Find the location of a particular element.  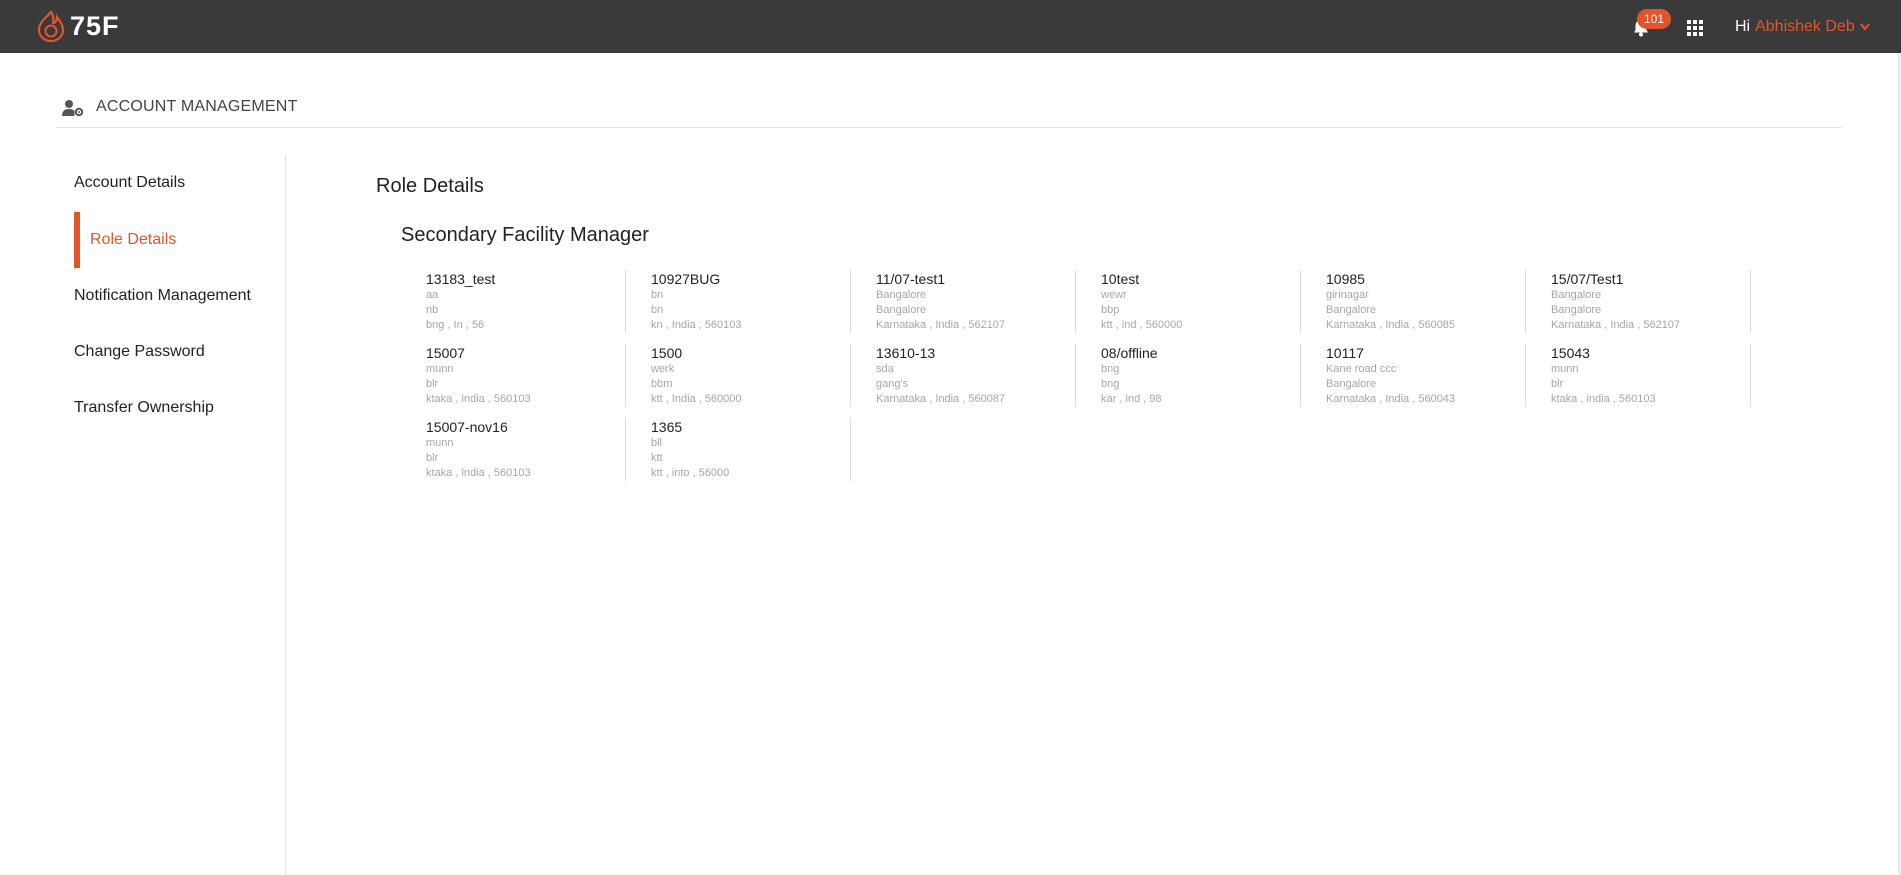

logo: 75F is located at coordinates (78, 26).